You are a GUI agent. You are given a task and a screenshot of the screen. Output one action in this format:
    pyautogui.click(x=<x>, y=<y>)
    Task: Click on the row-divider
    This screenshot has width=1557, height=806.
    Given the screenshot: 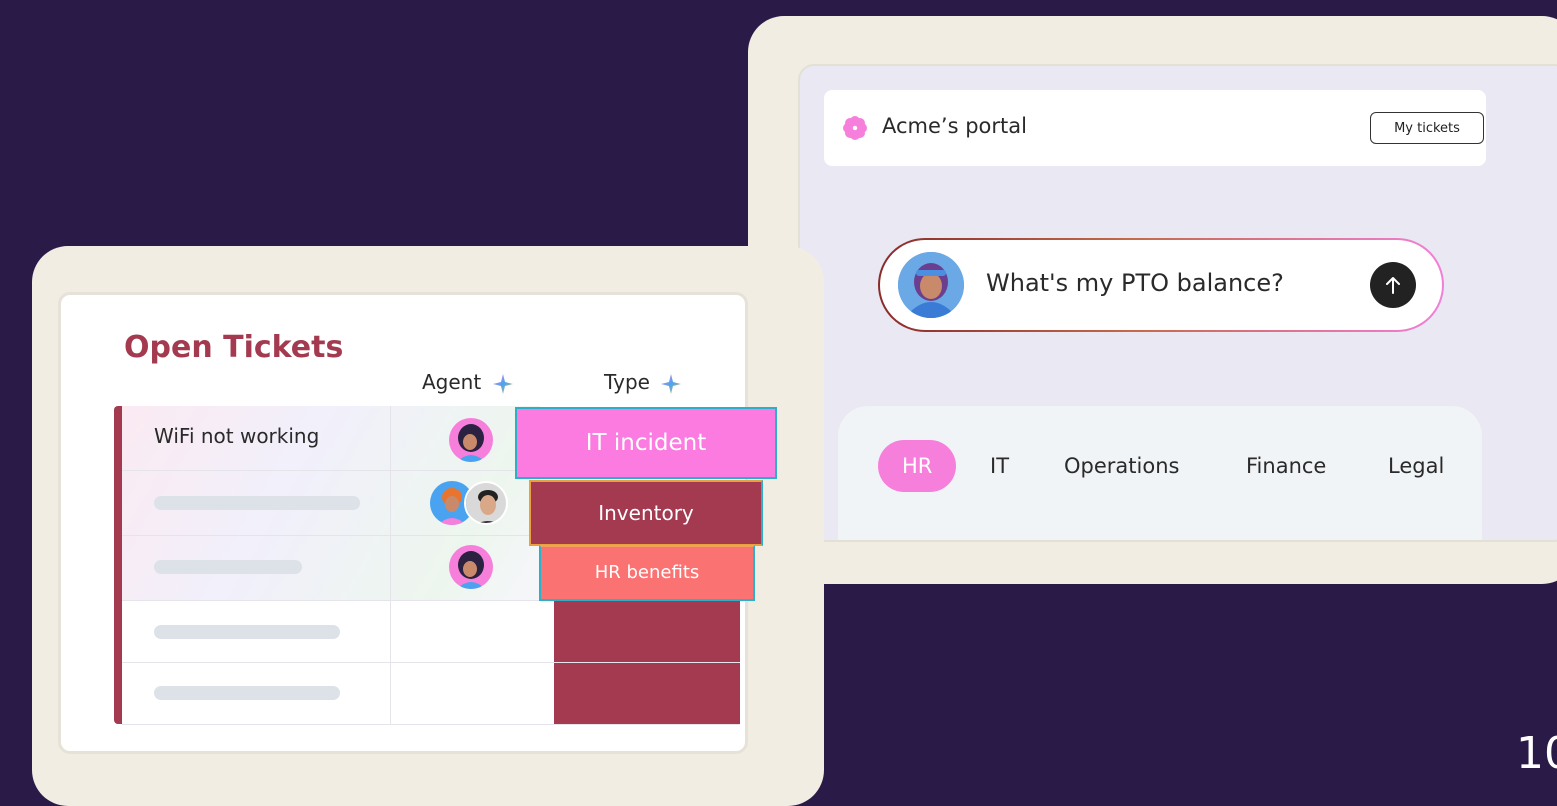 What is the action you would take?
    pyautogui.click(x=431, y=724)
    